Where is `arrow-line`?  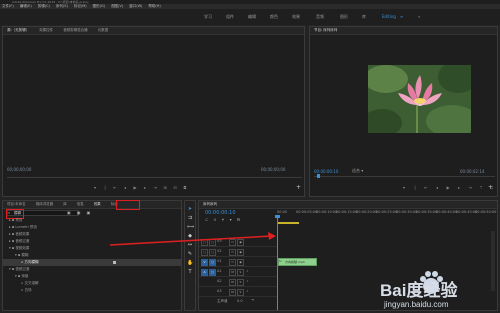
arrow-line is located at coordinates (191, 240).